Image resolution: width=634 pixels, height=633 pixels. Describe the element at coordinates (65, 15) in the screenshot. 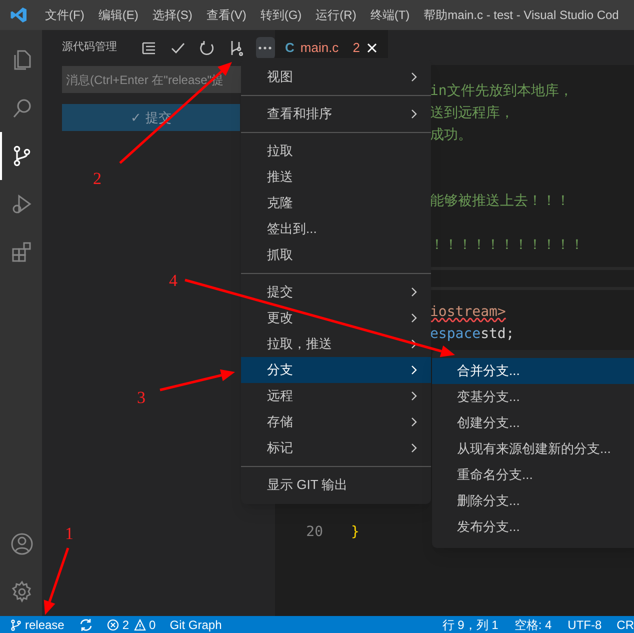

I see `menu-item: 文件(F)` at that location.